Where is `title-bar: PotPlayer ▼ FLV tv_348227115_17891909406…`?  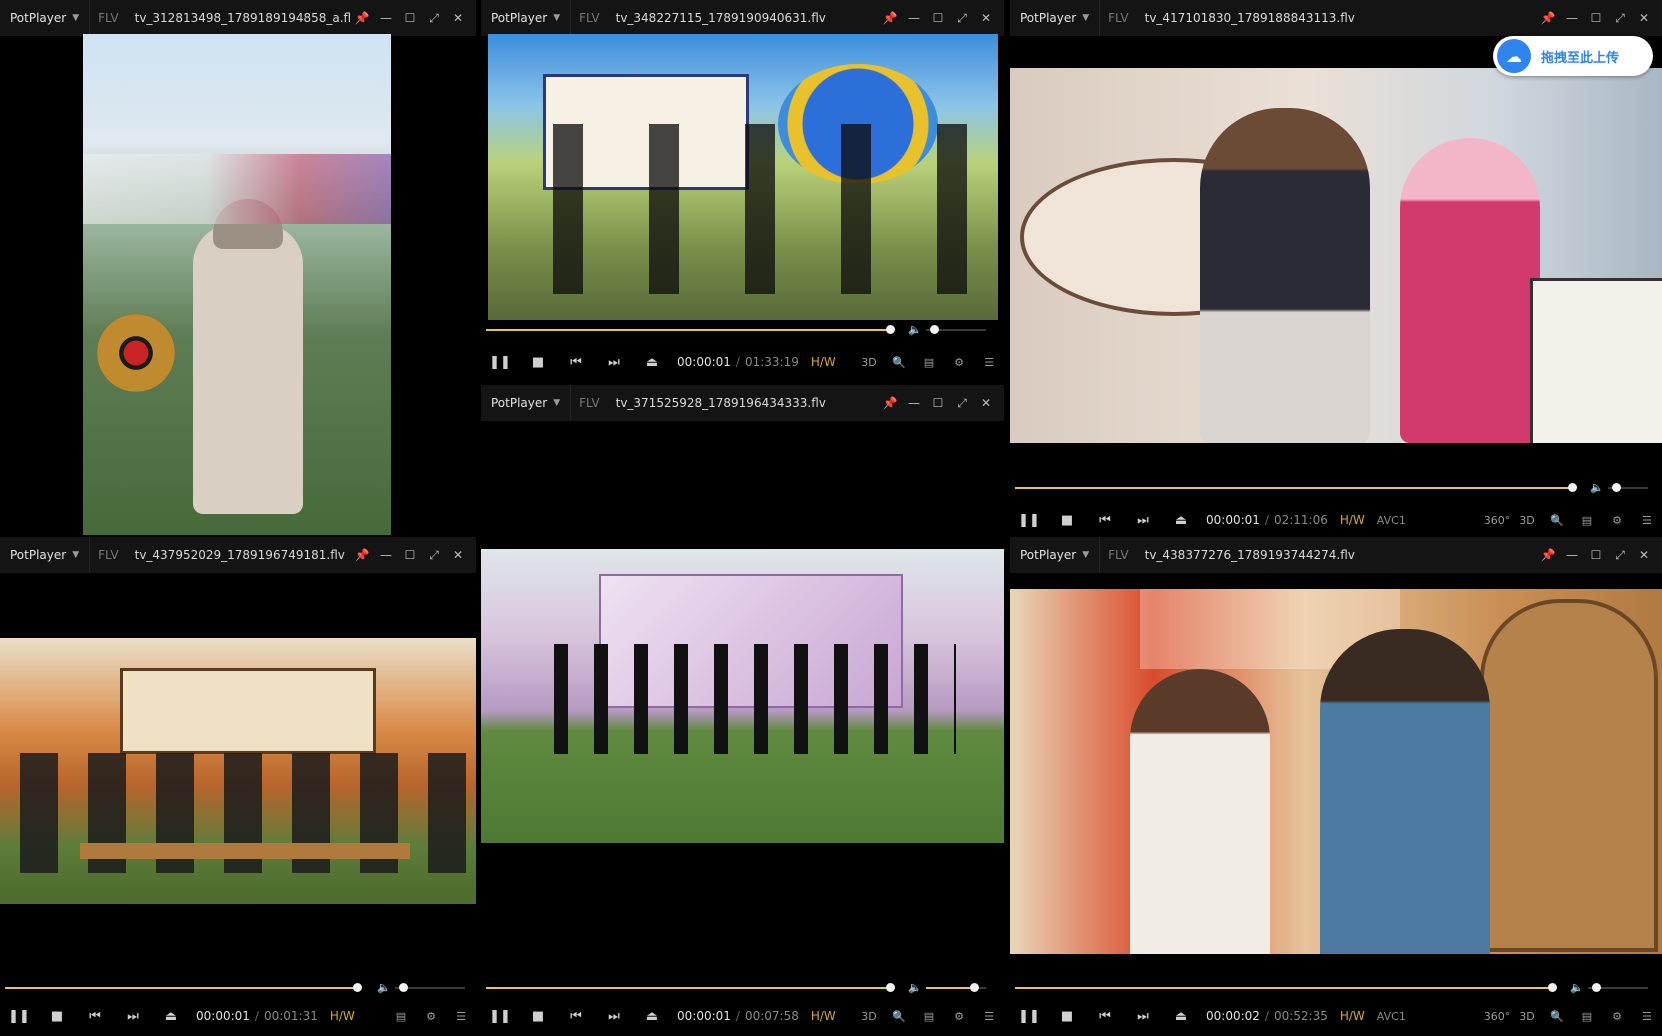
title-bar: PotPlayer ▼ FLV tv_348227115_17891909406… is located at coordinates (742, 18).